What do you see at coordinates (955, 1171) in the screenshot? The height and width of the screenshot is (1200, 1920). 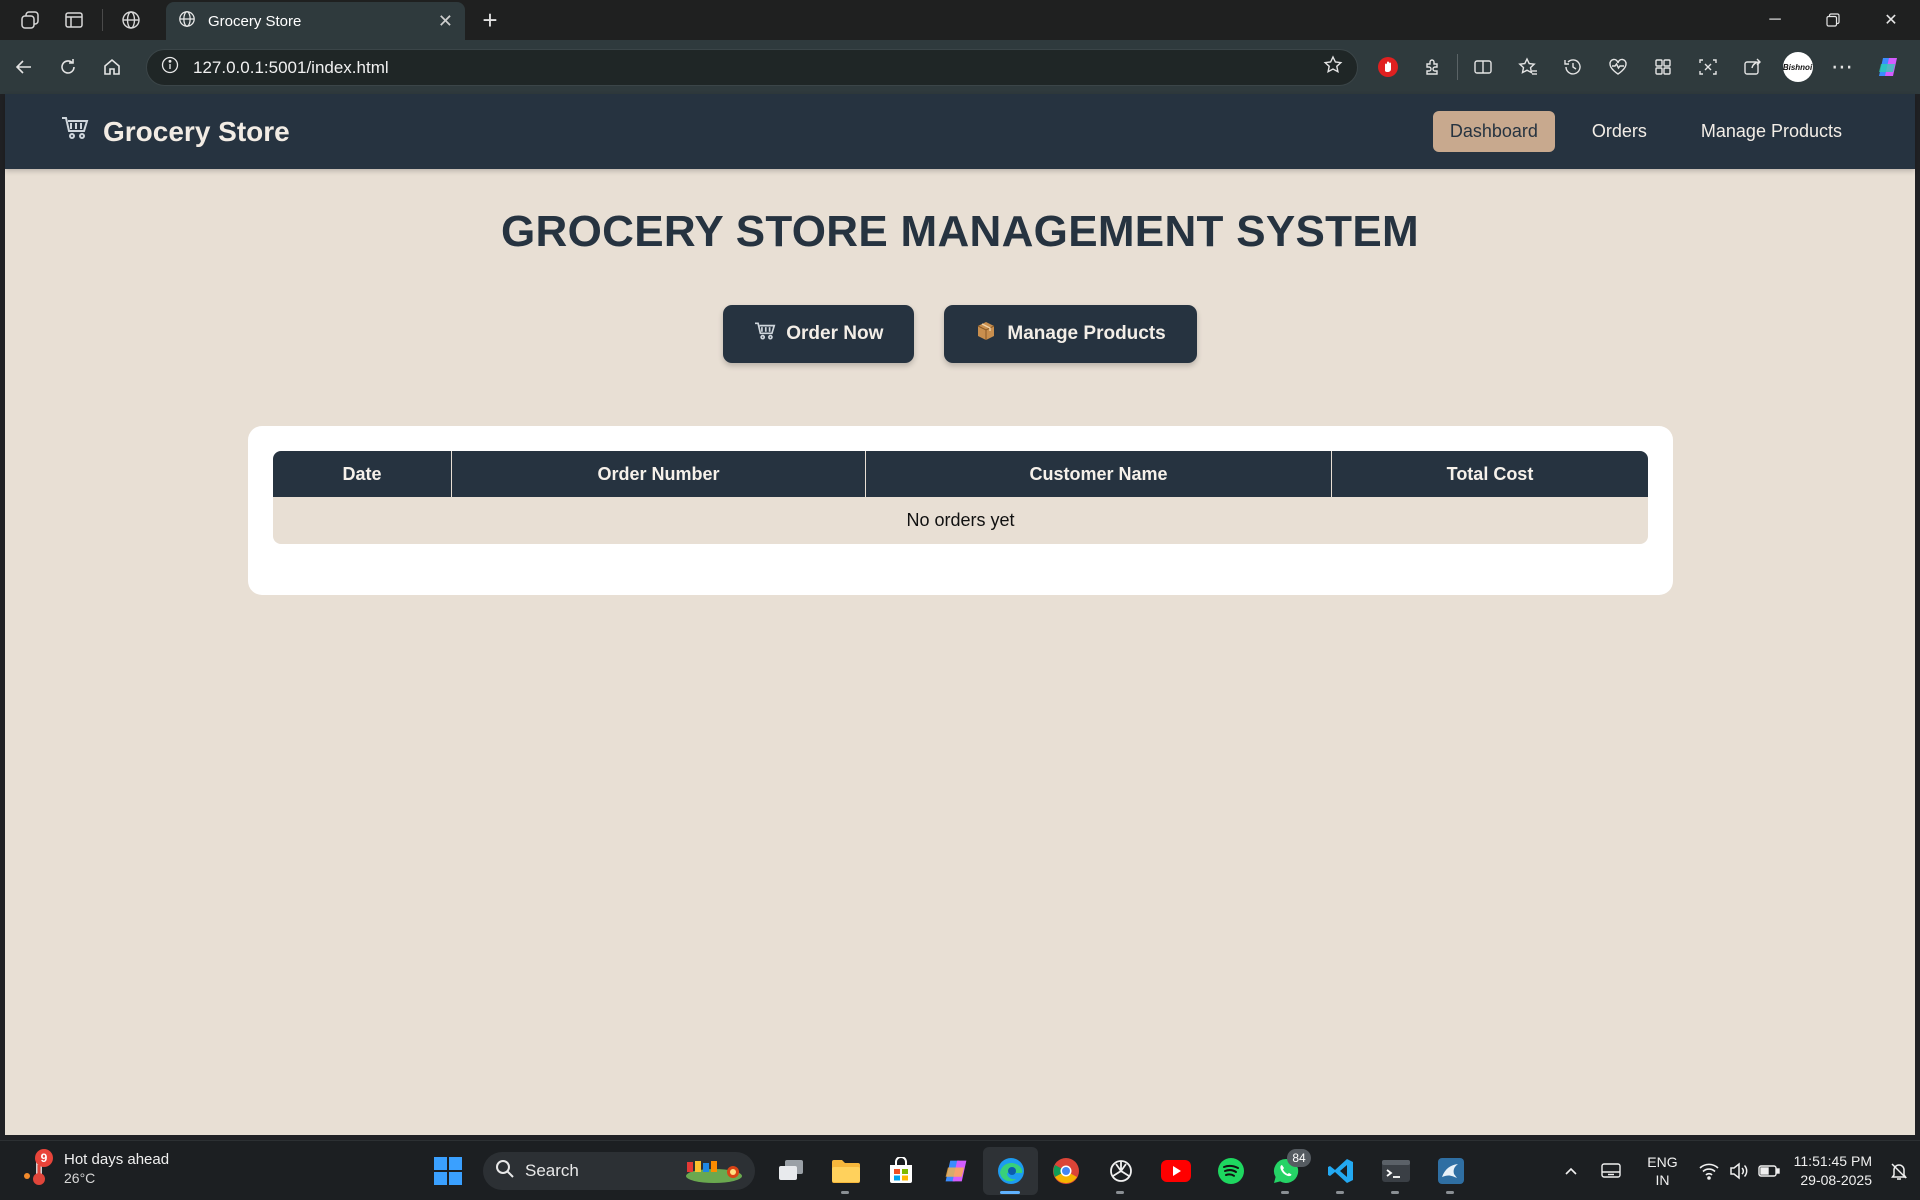 I see `copilot-app-icon` at bounding box center [955, 1171].